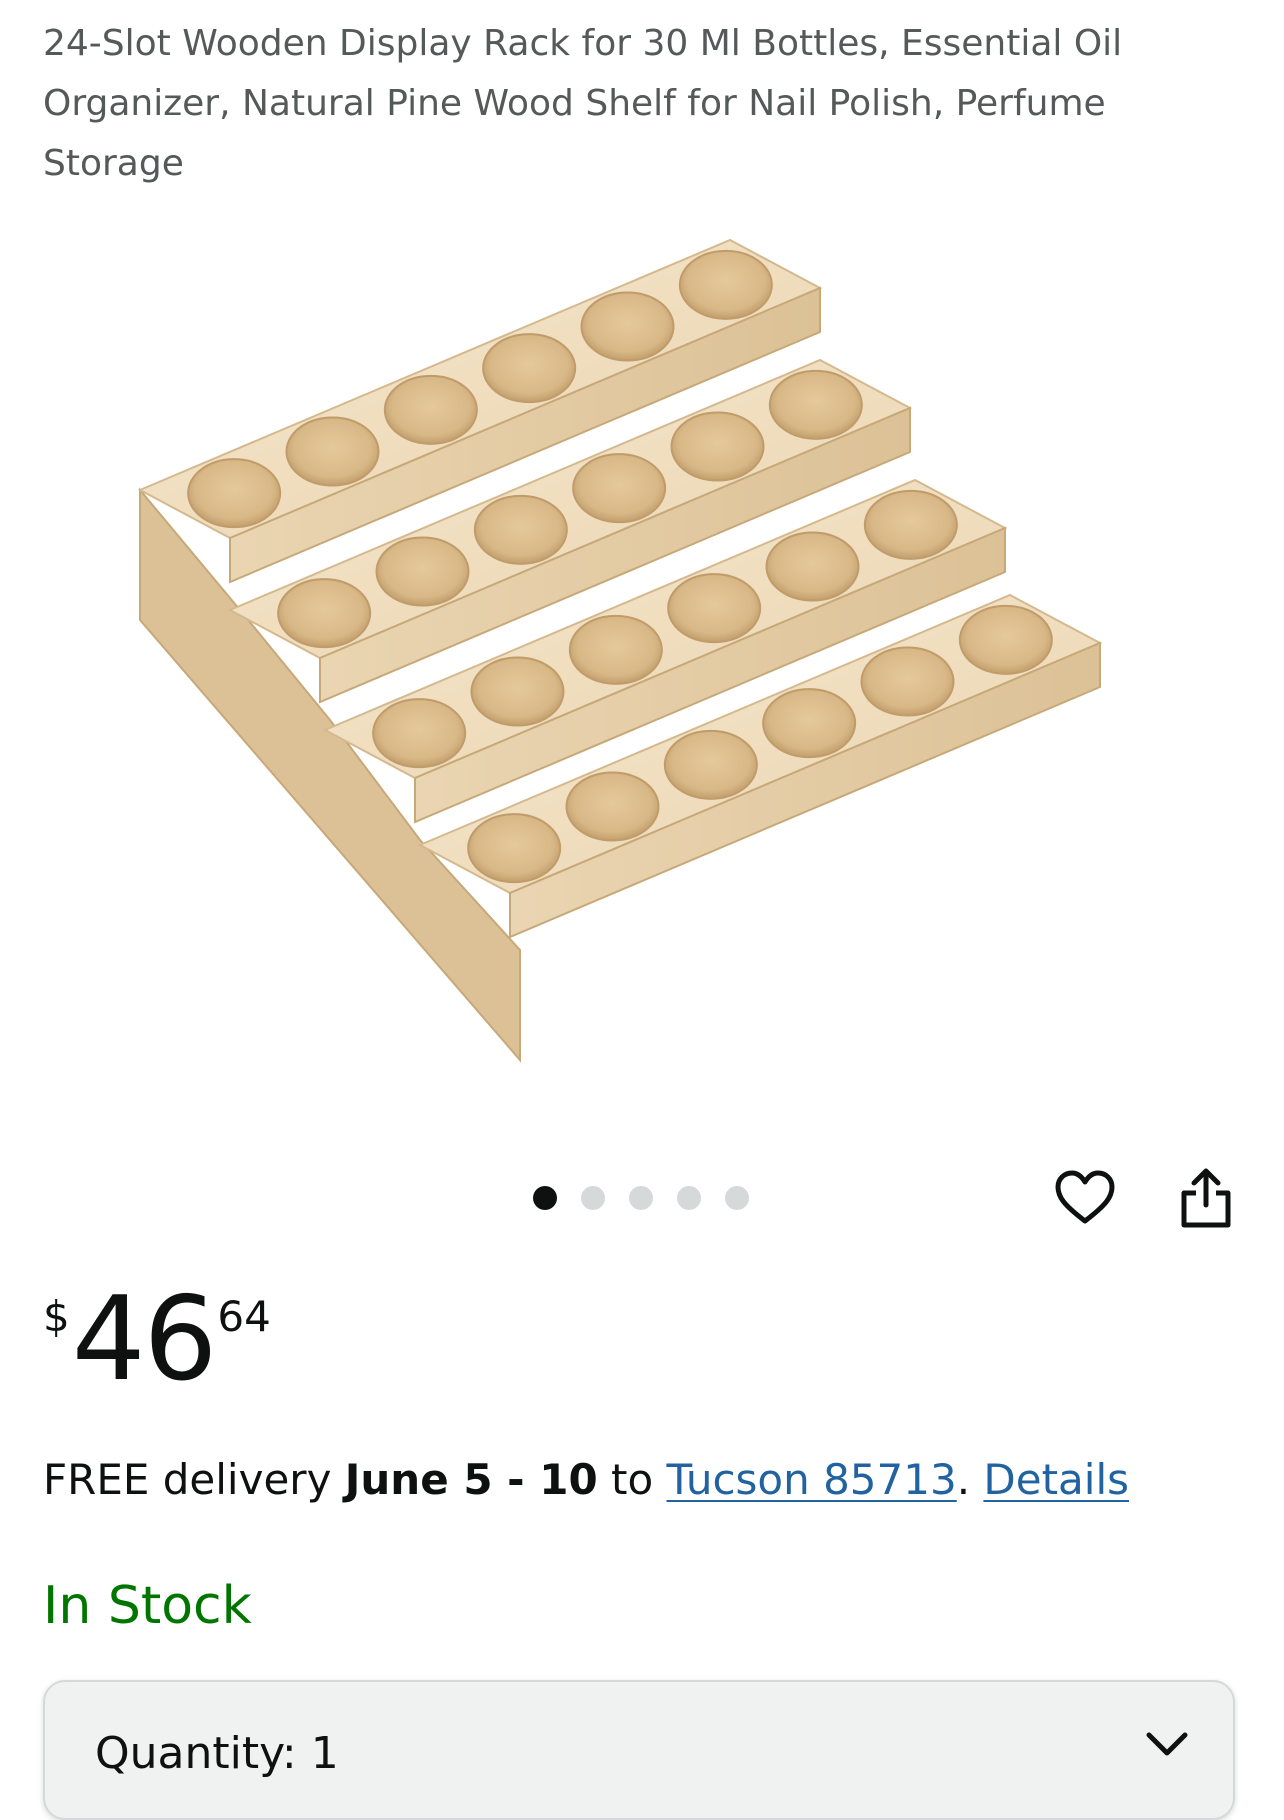 The height and width of the screenshot is (1820, 1284). What do you see at coordinates (324, 1753) in the screenshot?
I see `quantity-value: 1` at bounding box center [324, 1753].